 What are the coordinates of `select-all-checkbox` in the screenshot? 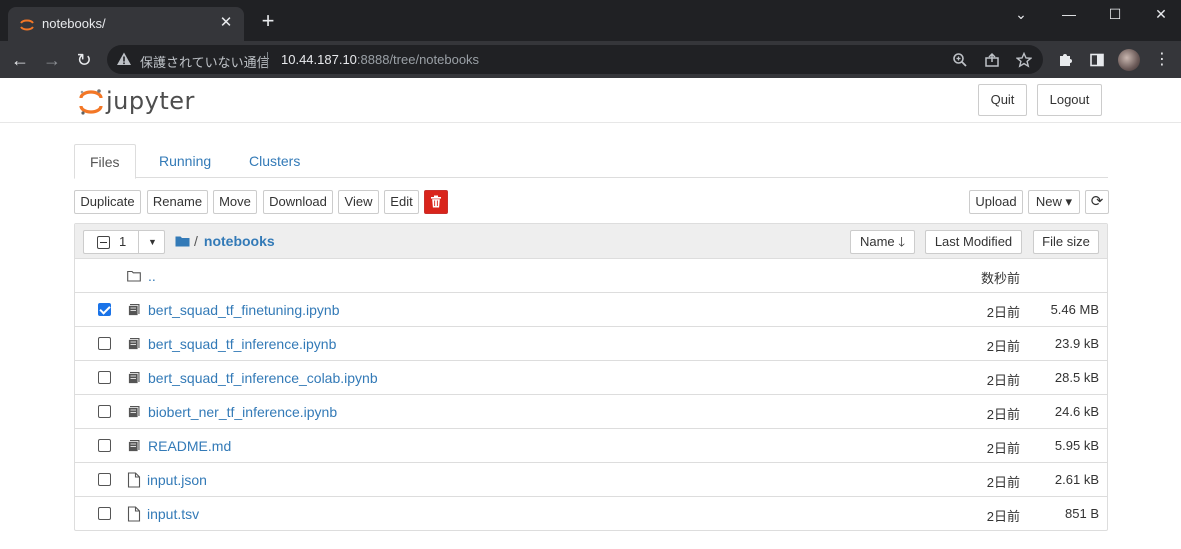 It's located at (103, 242).